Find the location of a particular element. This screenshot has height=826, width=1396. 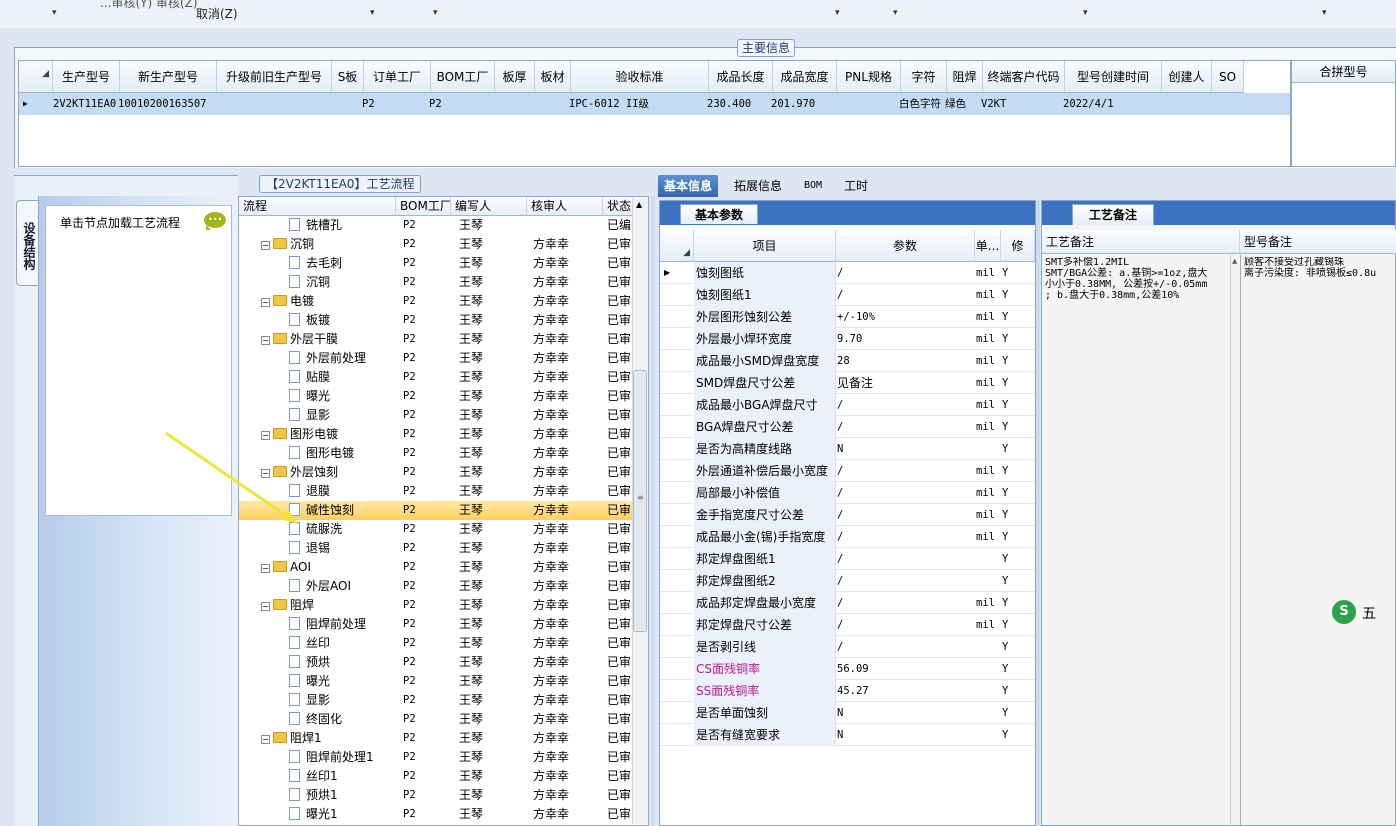

ime-mode-label: 五 is located at coordinates (1369, 613).